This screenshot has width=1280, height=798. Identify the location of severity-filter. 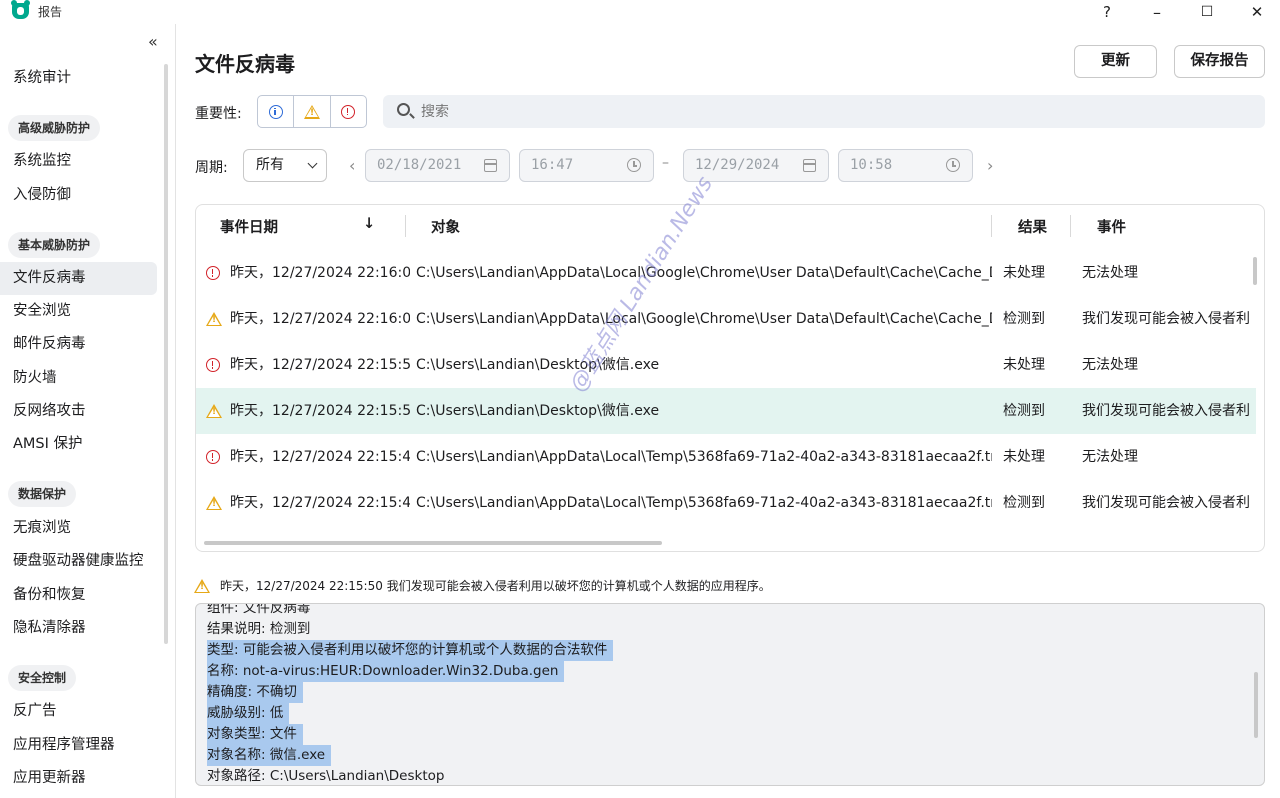
(312, 111).